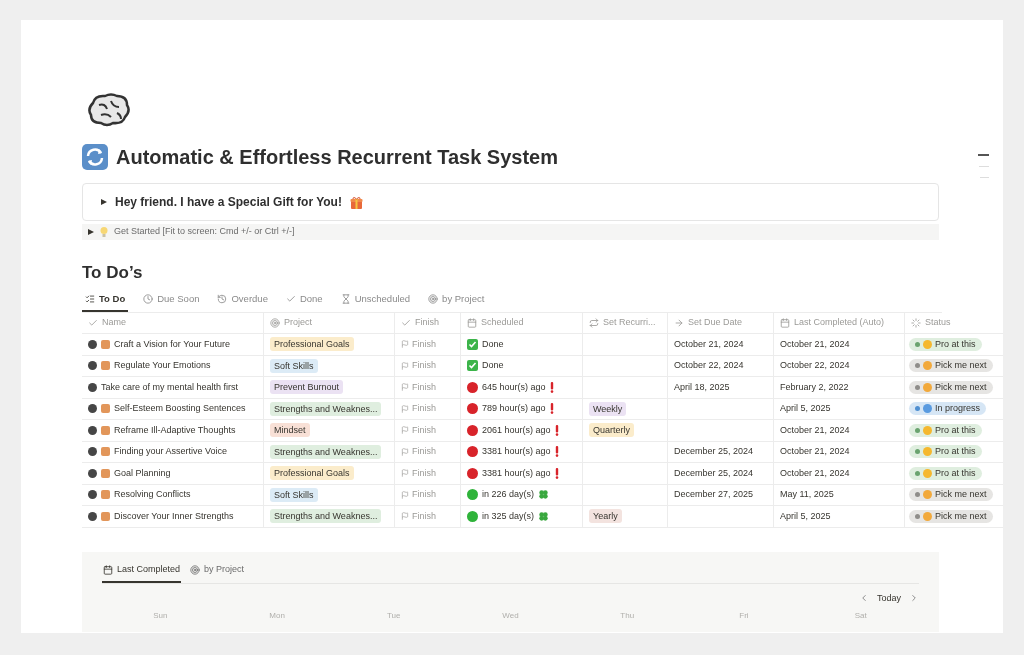 The width and height of the screenshot is (1024, 655). I want to click on due-date: October 21, 2024, so click(709, 344).